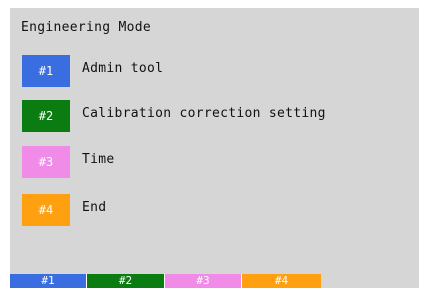  Describe the element at coordinates (204, 113) in the screenshot. I see `menu-item-label: Calibration correction setting` at that location.